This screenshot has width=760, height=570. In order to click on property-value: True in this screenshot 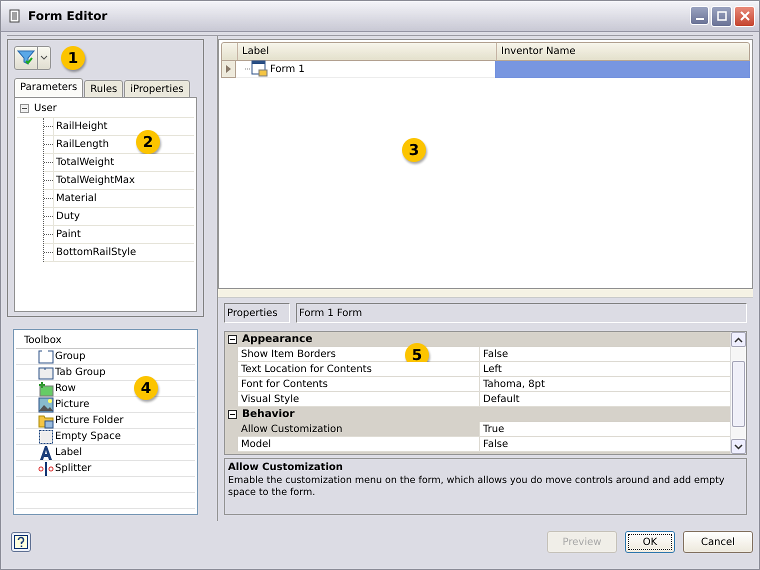, I will do `click(605, 429)`.